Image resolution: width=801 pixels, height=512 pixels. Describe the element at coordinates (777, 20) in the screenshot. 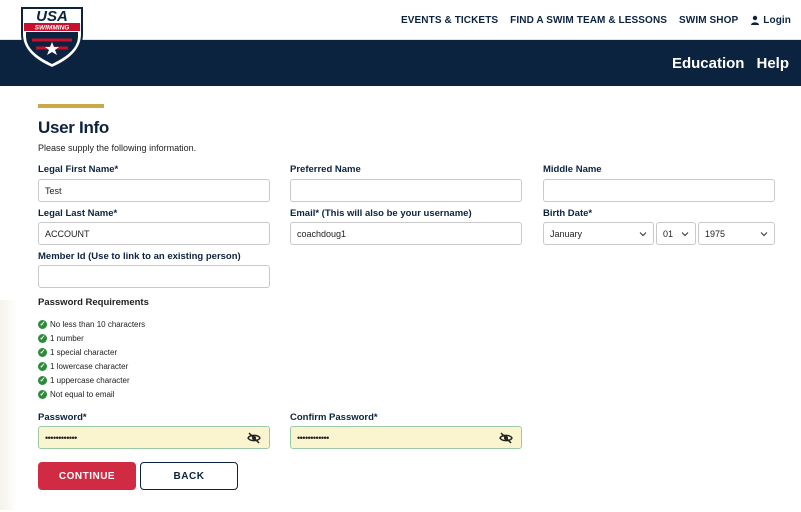

I see `login-label: Login` at that location.